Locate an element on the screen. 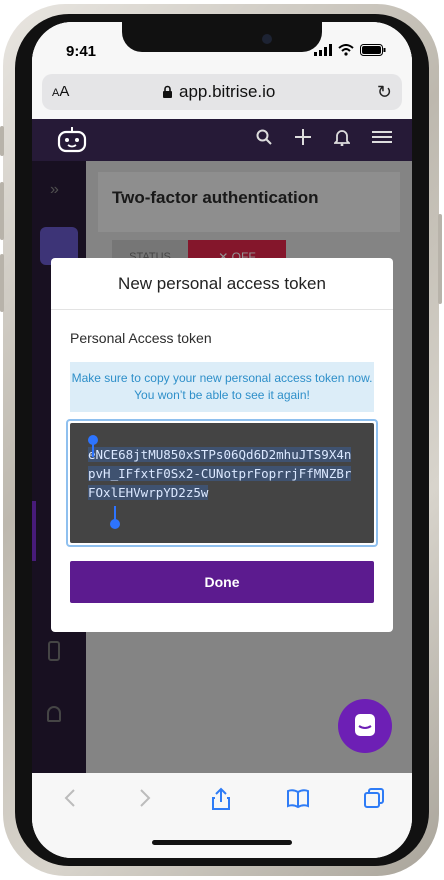 The width and height of the screenshot is (444, 880). search-icon is located at coordinates (264, 137).